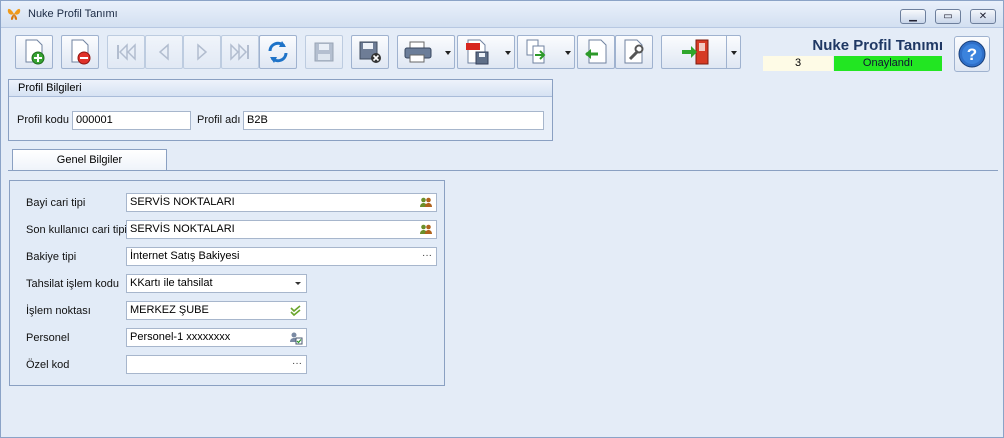  What do you see at coordinates (216, 364) in the screenshot?
I see `special-code-field: ···` at bounding box center [216, 364].